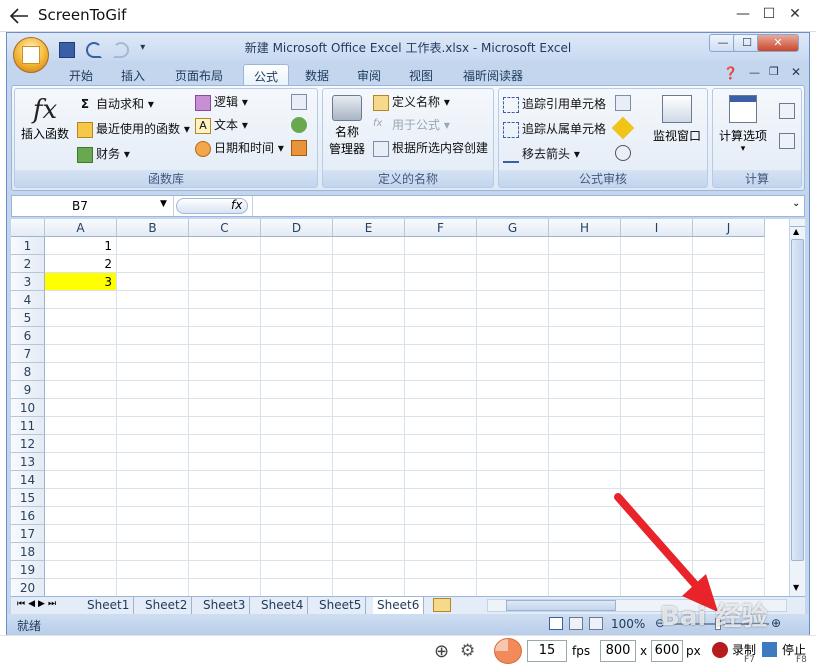 Image resolution: width=816 pixels, height=666 pixels. Describe the element at coordinates (667, 651) in the screenshot. I see `height-input: 600` at that location.